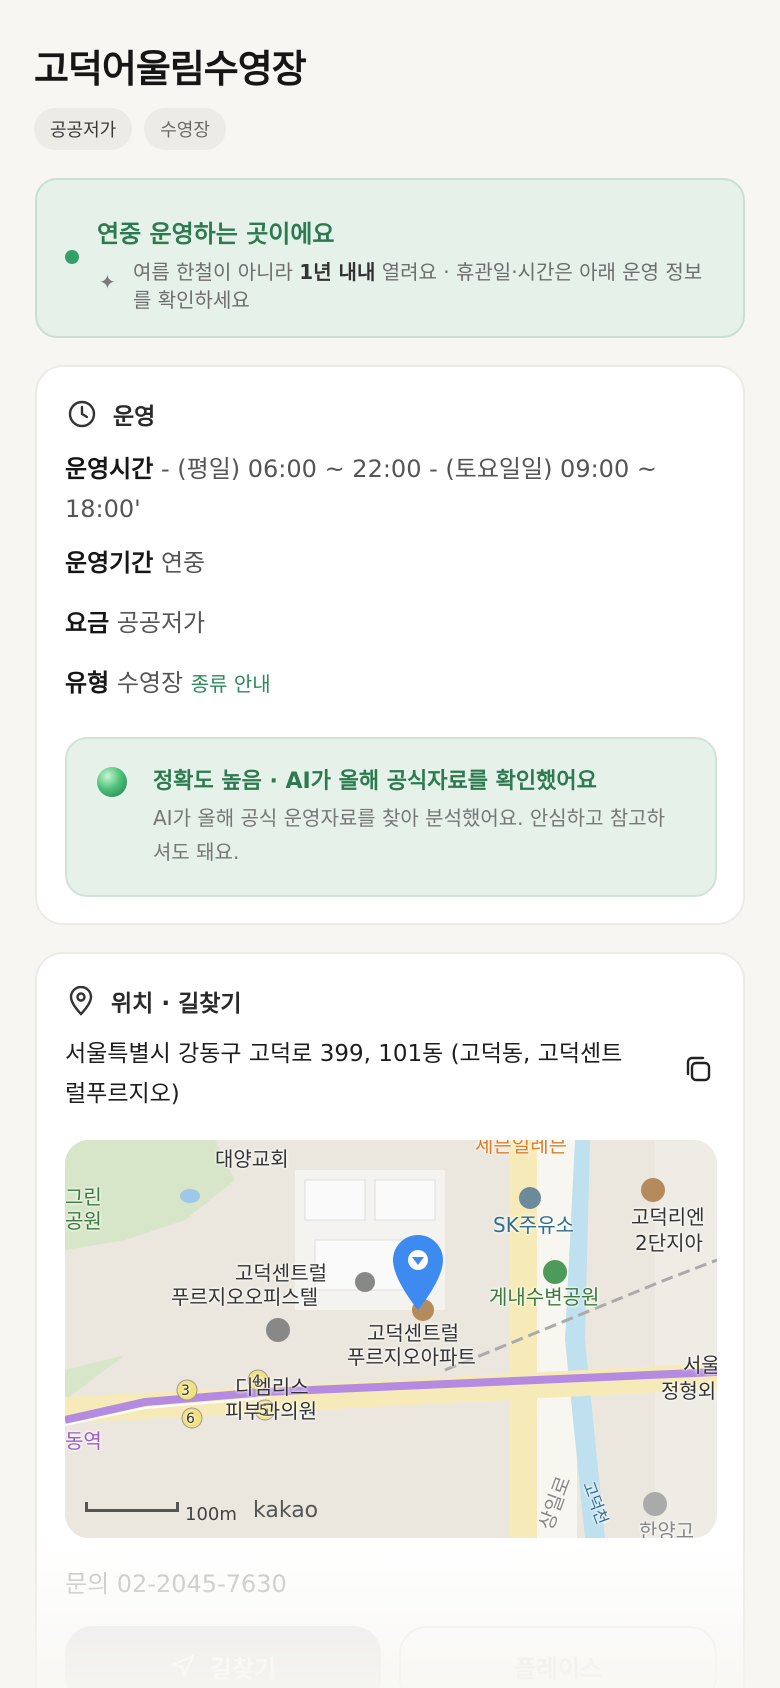  Describe the element at coordinates (107, 282) in the screenshot. I see `sparkle-icon: ✦` at that location.